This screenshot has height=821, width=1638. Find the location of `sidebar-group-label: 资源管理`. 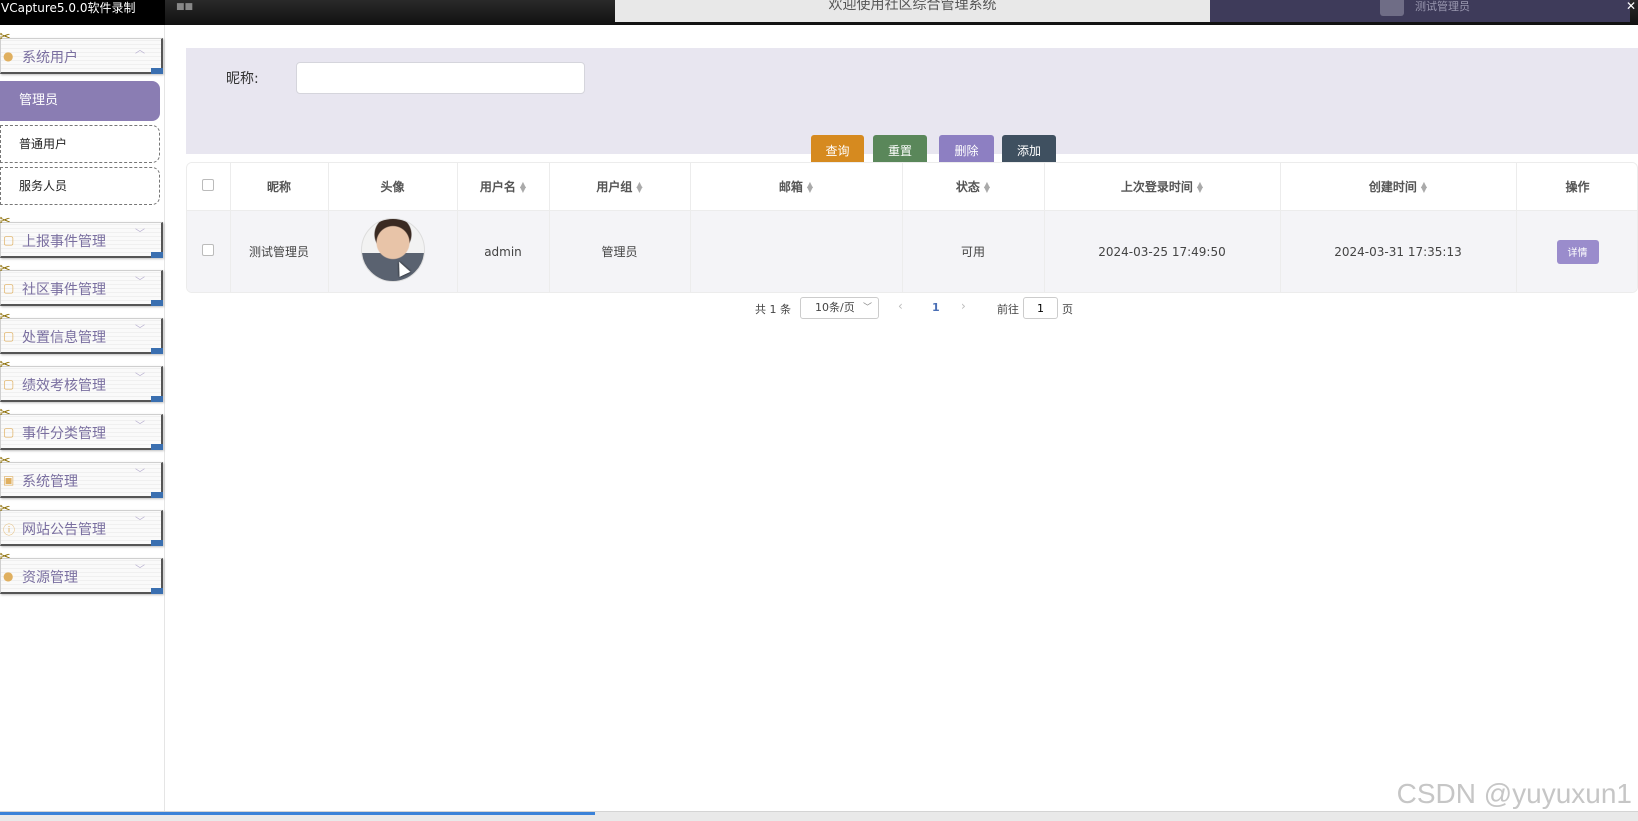

sidebar-group-label: 资源管理 is located at coordinates (50, 578).